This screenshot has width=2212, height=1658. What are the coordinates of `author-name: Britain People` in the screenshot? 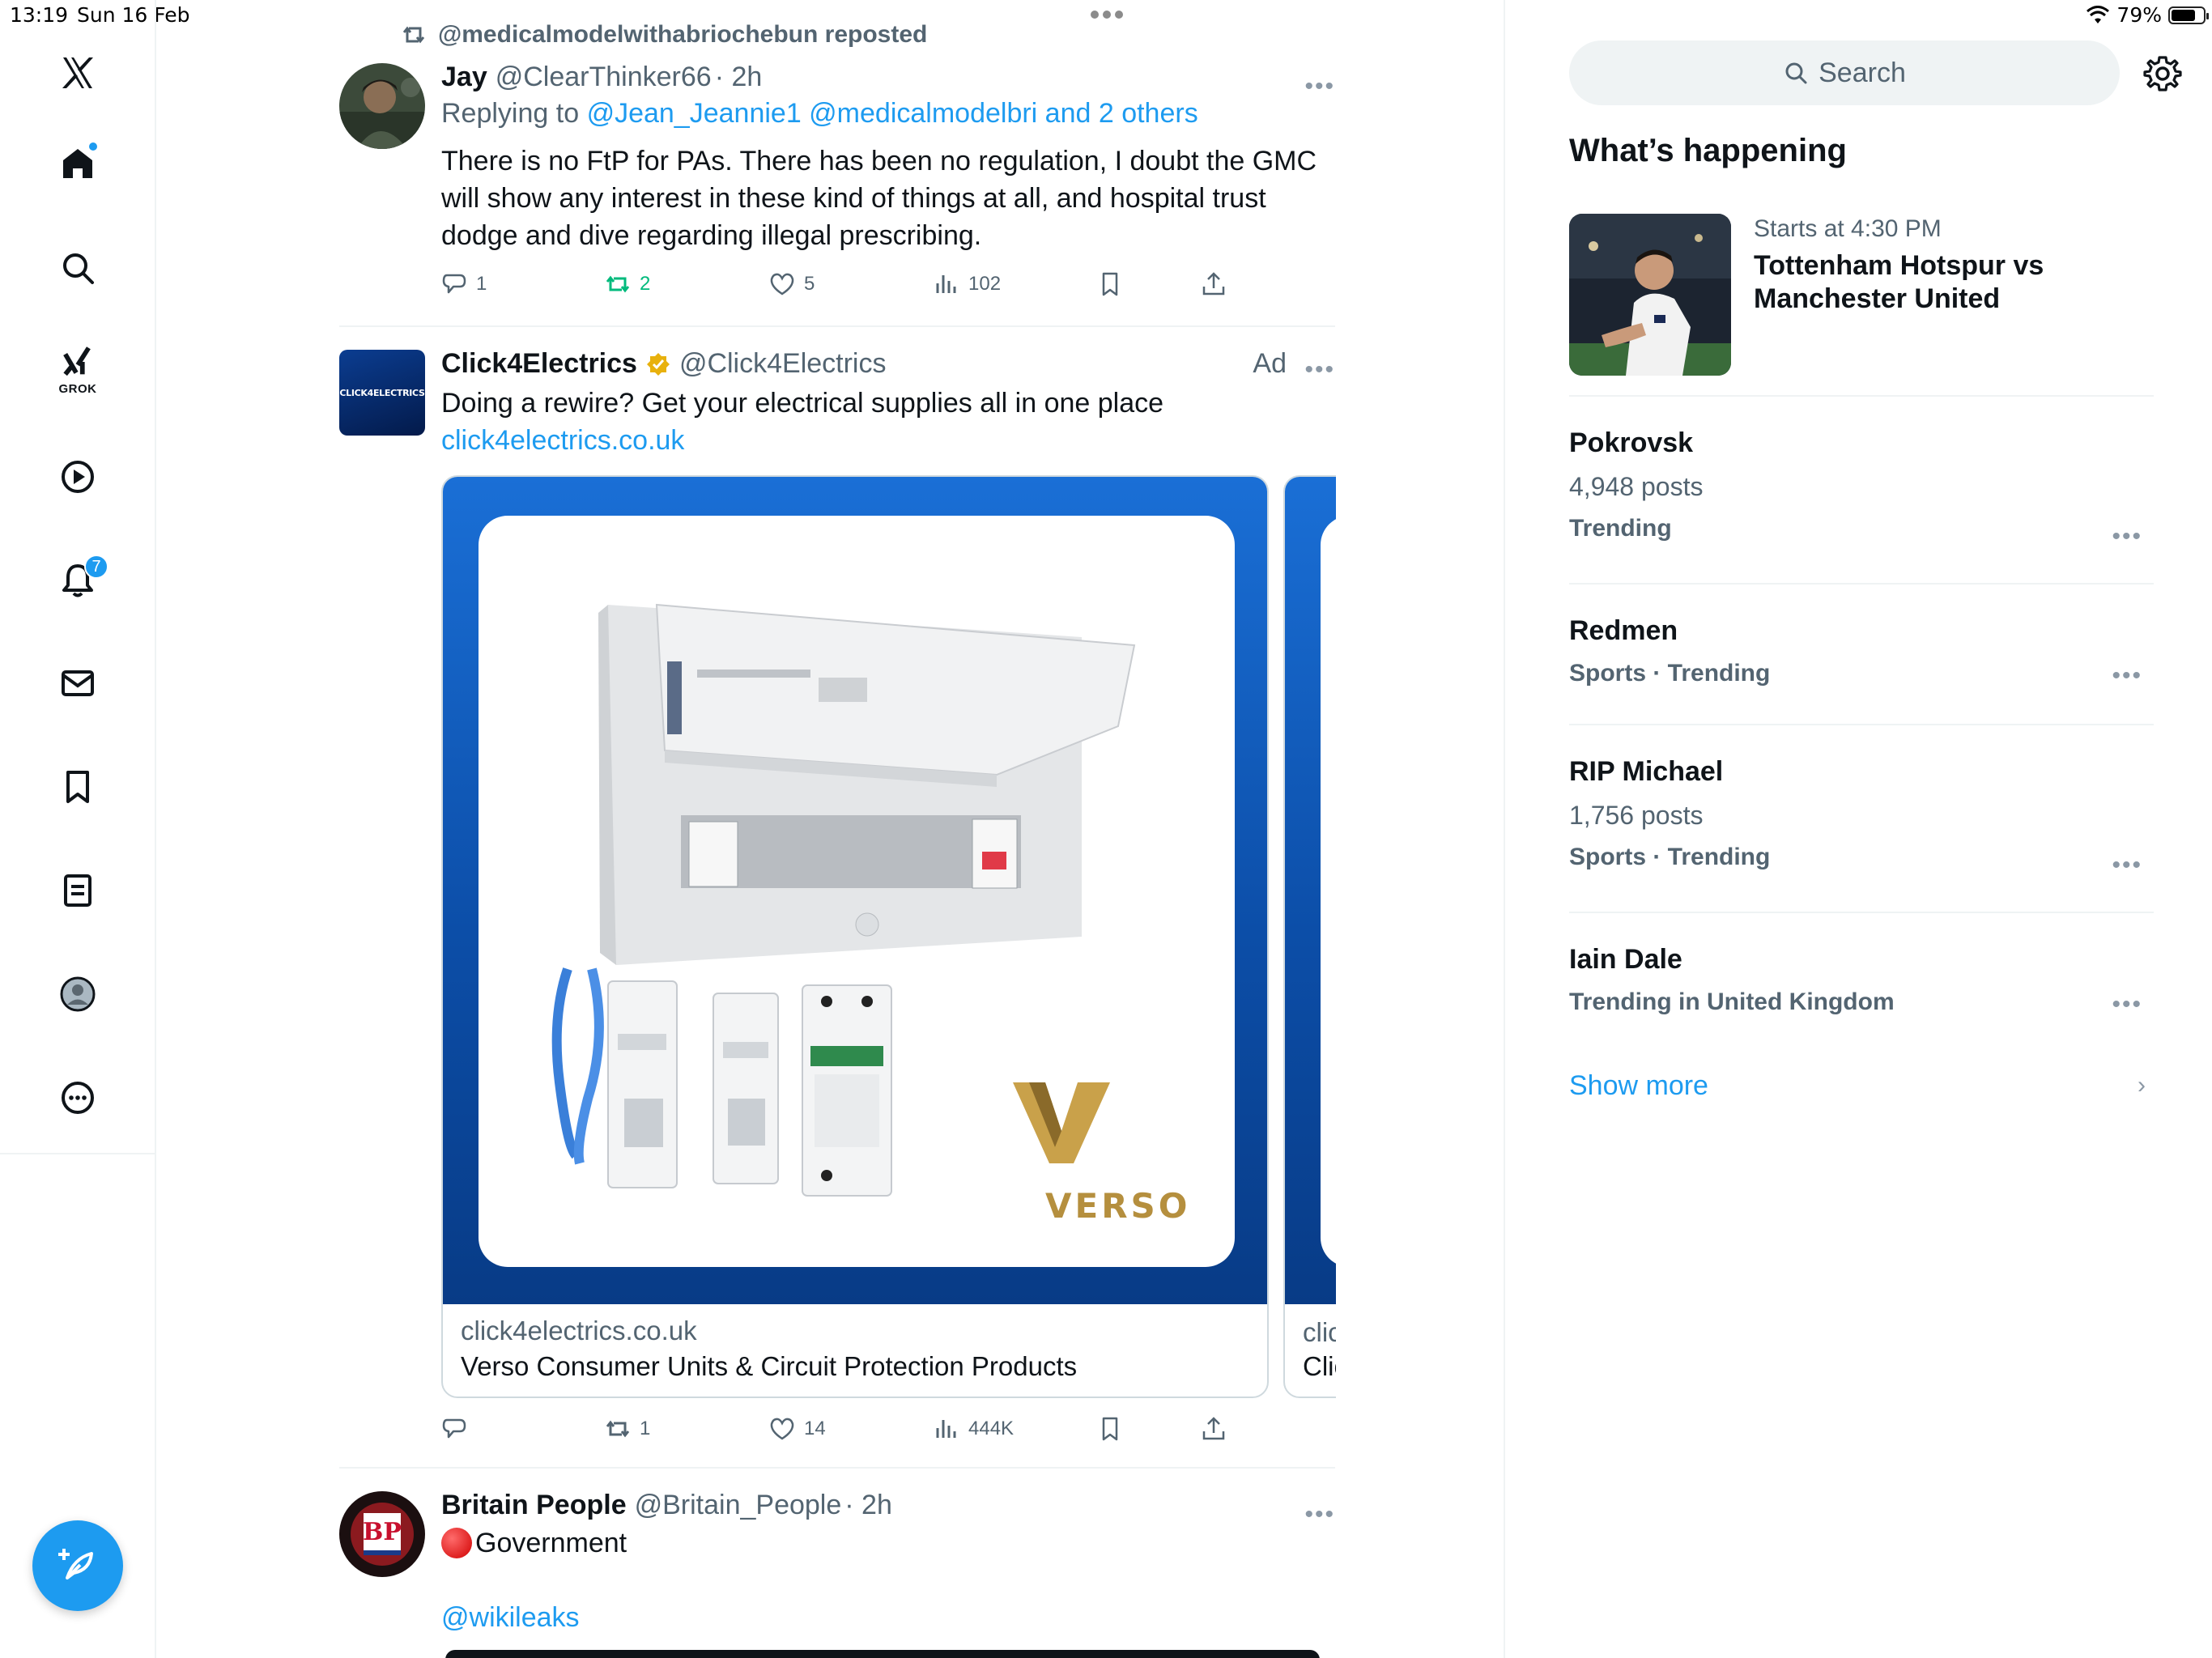 It's located at (534, 1505).